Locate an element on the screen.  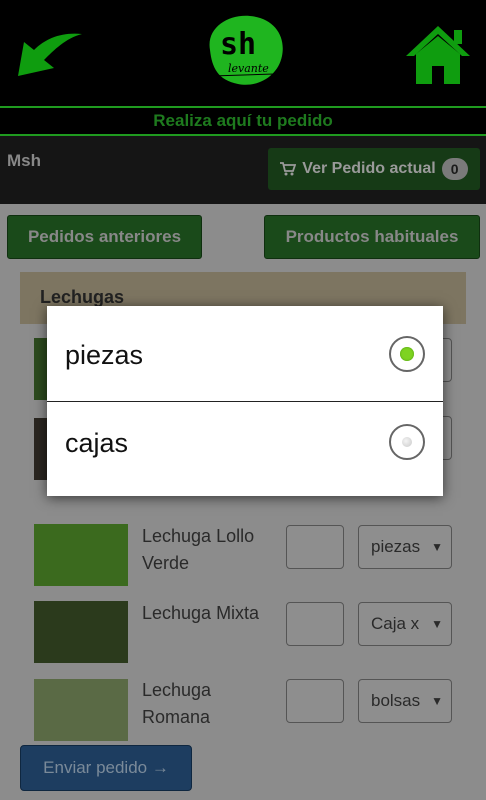
unit-select: bolsas ▼ is located at coordinates (405, 701).